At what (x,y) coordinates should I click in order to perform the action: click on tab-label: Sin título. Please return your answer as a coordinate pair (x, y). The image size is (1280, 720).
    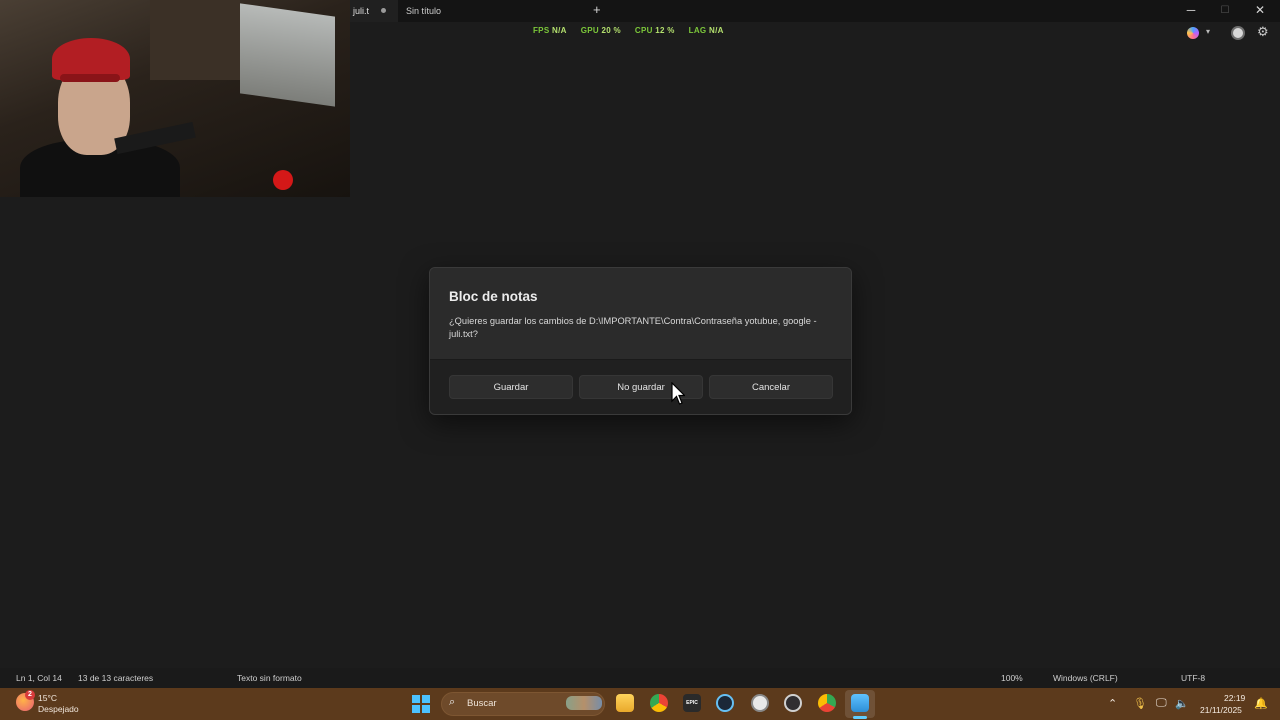
    Looking at the image, I should click on (424, 11).